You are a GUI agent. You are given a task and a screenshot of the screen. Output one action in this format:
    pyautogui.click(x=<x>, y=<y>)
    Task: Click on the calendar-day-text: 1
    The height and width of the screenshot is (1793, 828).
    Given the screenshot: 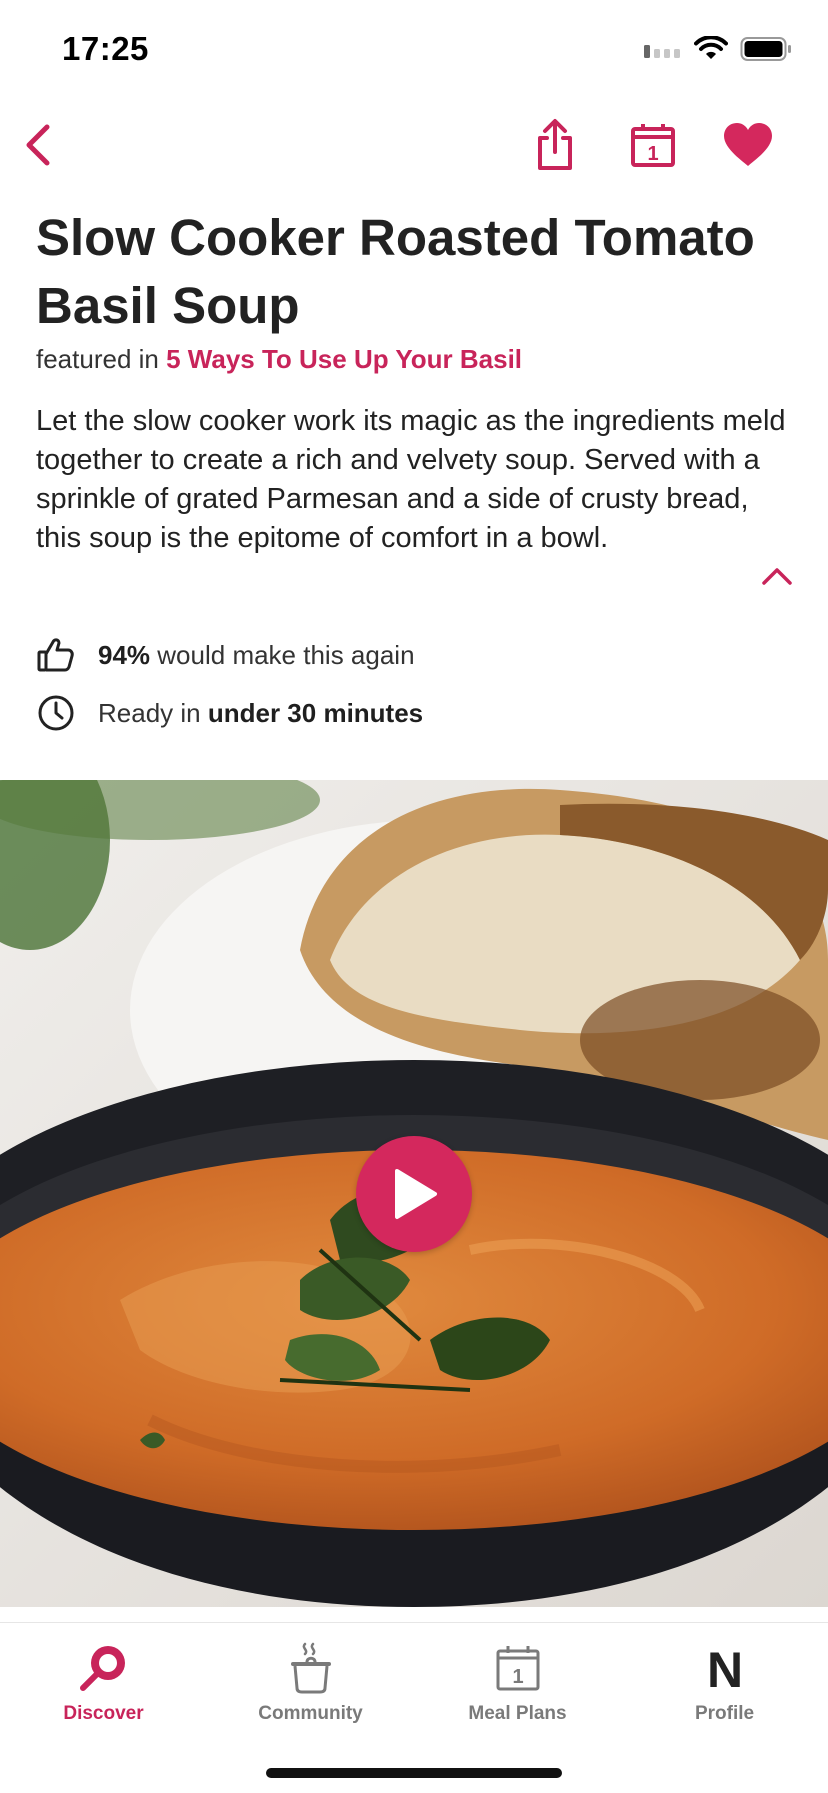 What is the action you would take?
    pyautogui.click(x=652, y=154)
    